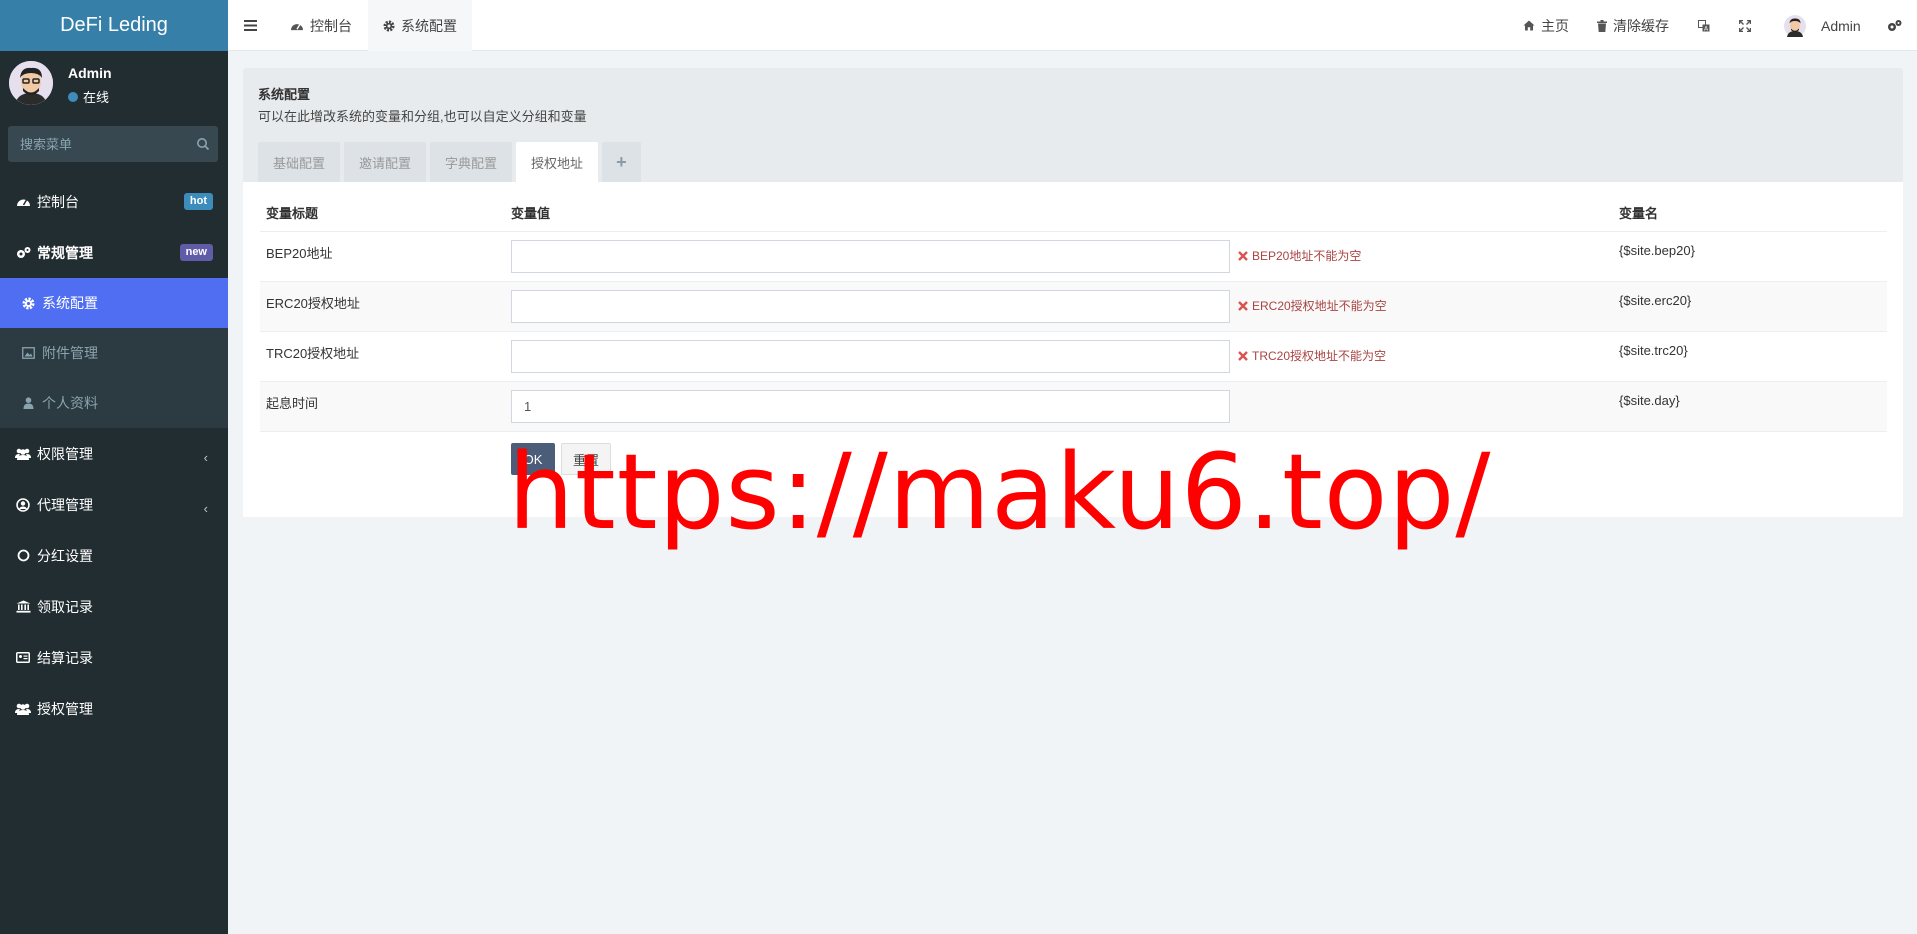 The width and height of the screenshot is (1917, 934). Describe the element at coordinates (1319, 356) in the screenshot. I see `error-message: TRC20授权地址不能为空` at that location.